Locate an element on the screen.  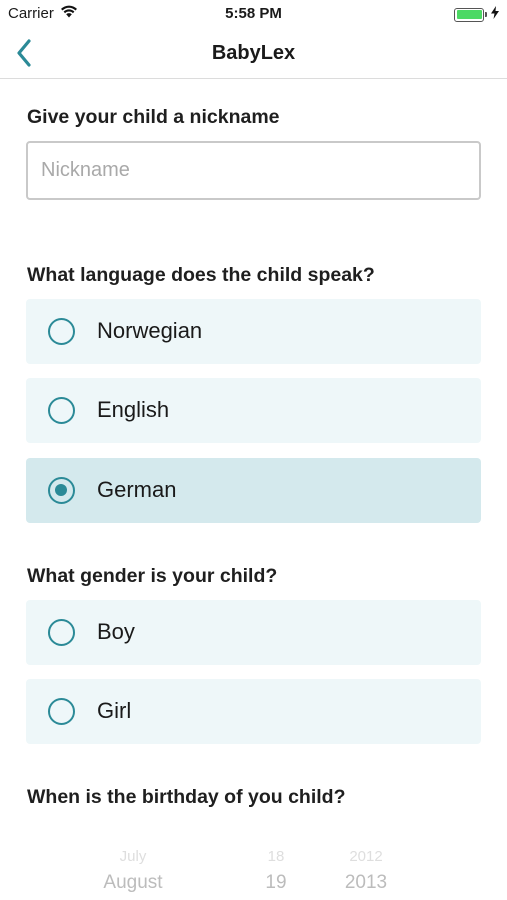
status-right is located at coordinates (476, 14).